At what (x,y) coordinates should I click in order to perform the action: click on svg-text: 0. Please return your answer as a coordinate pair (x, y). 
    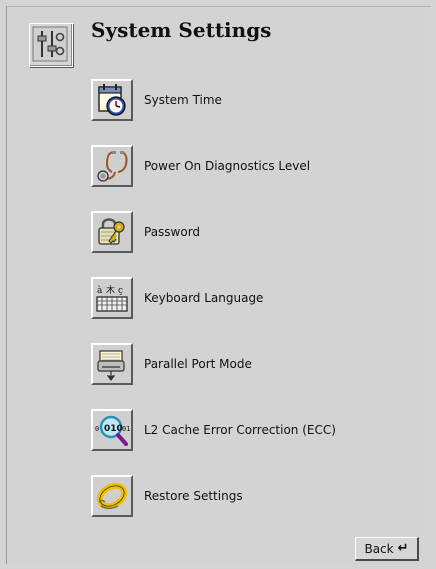
    Looking at the image, I should click on (97, 429).